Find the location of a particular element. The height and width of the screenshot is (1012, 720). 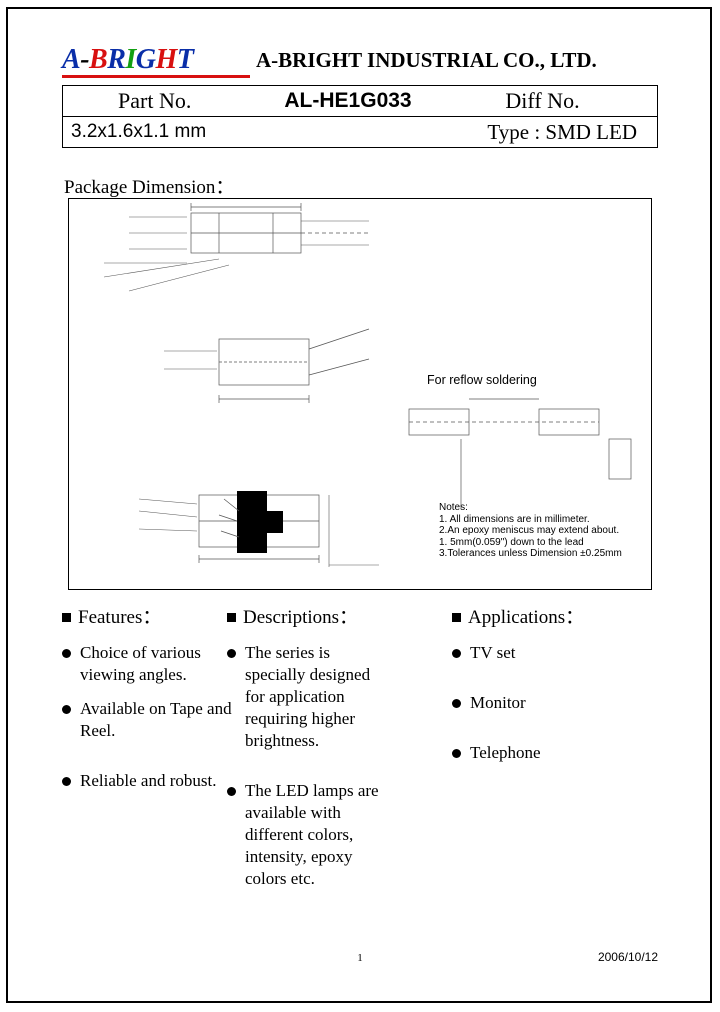

product-type-value: Type : SMD LED is located at coordinates (562, 131).